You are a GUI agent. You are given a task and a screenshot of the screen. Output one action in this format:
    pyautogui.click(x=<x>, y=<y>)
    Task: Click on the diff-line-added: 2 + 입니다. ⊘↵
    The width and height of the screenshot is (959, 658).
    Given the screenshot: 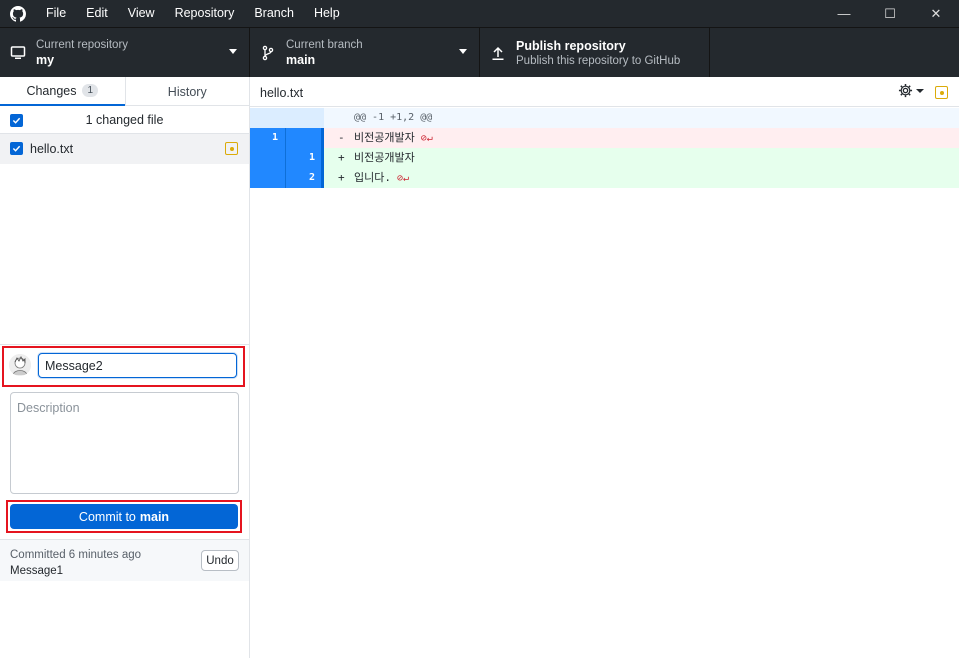 What is the action you would take?
    pyautogui.click(x=604, y=178)
    